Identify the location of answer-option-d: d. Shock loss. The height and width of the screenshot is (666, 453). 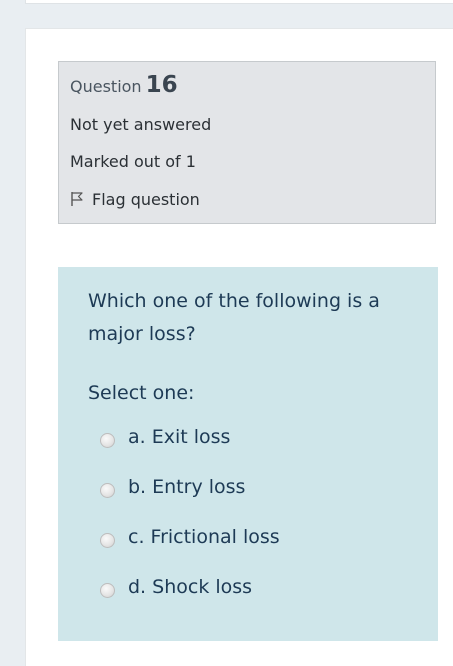
(176, 587).